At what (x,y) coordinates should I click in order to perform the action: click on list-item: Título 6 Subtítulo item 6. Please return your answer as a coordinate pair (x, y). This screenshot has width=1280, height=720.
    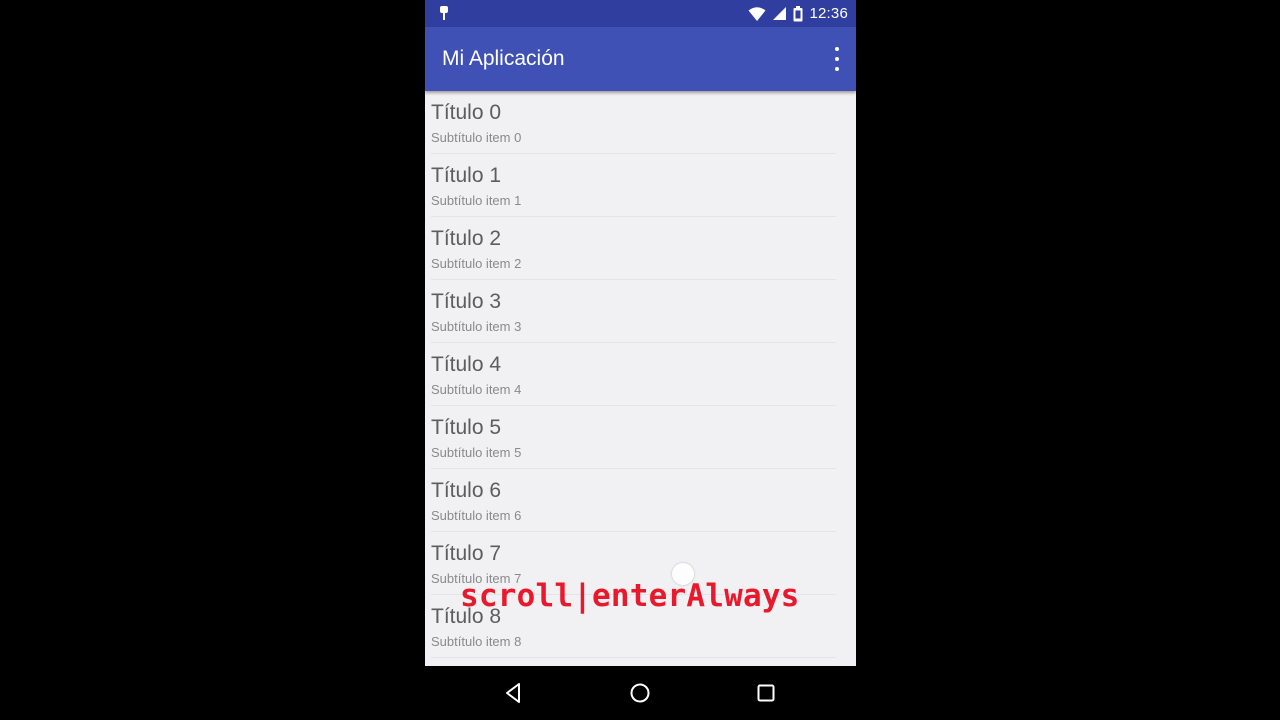
    Looking at the image, I should click on (640, 500).